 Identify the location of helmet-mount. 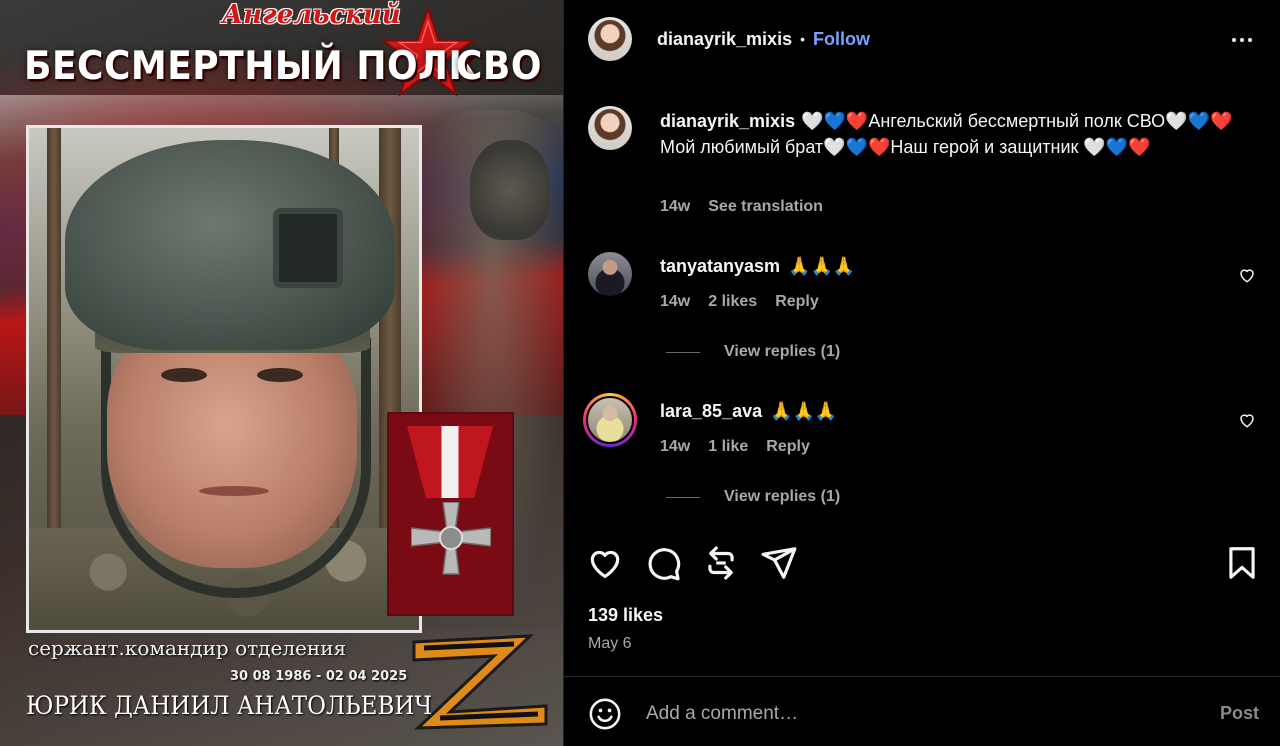
(308, 248).